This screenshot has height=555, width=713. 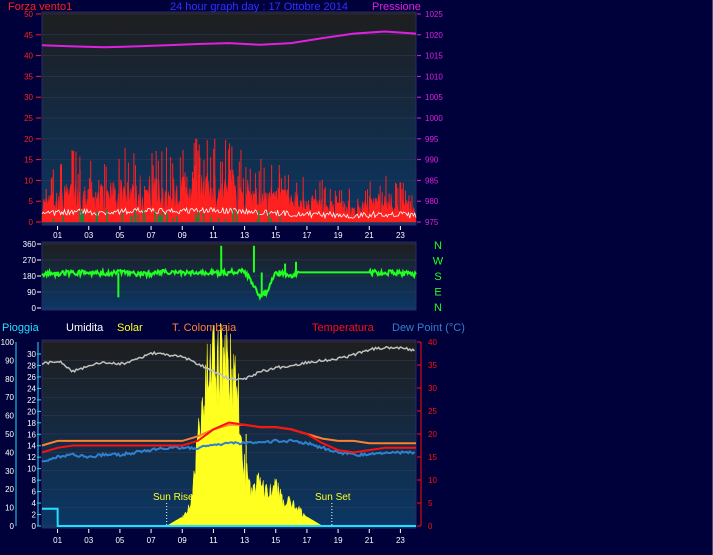 What do you see at coordinates (12, 526) in the screenshot?
I see `humidity-tick-label: 0` at bounding box center [12, 526].